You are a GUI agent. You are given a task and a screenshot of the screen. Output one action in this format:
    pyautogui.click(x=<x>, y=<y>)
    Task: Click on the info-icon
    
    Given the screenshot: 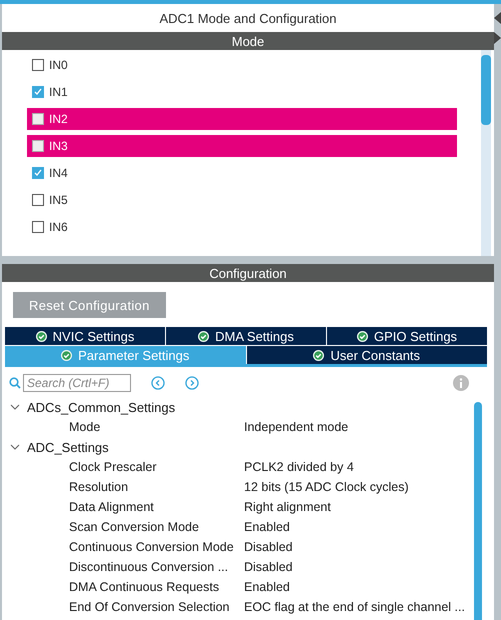 What is the action you would take?
    pyautogui.click(x=461, y=383)
    